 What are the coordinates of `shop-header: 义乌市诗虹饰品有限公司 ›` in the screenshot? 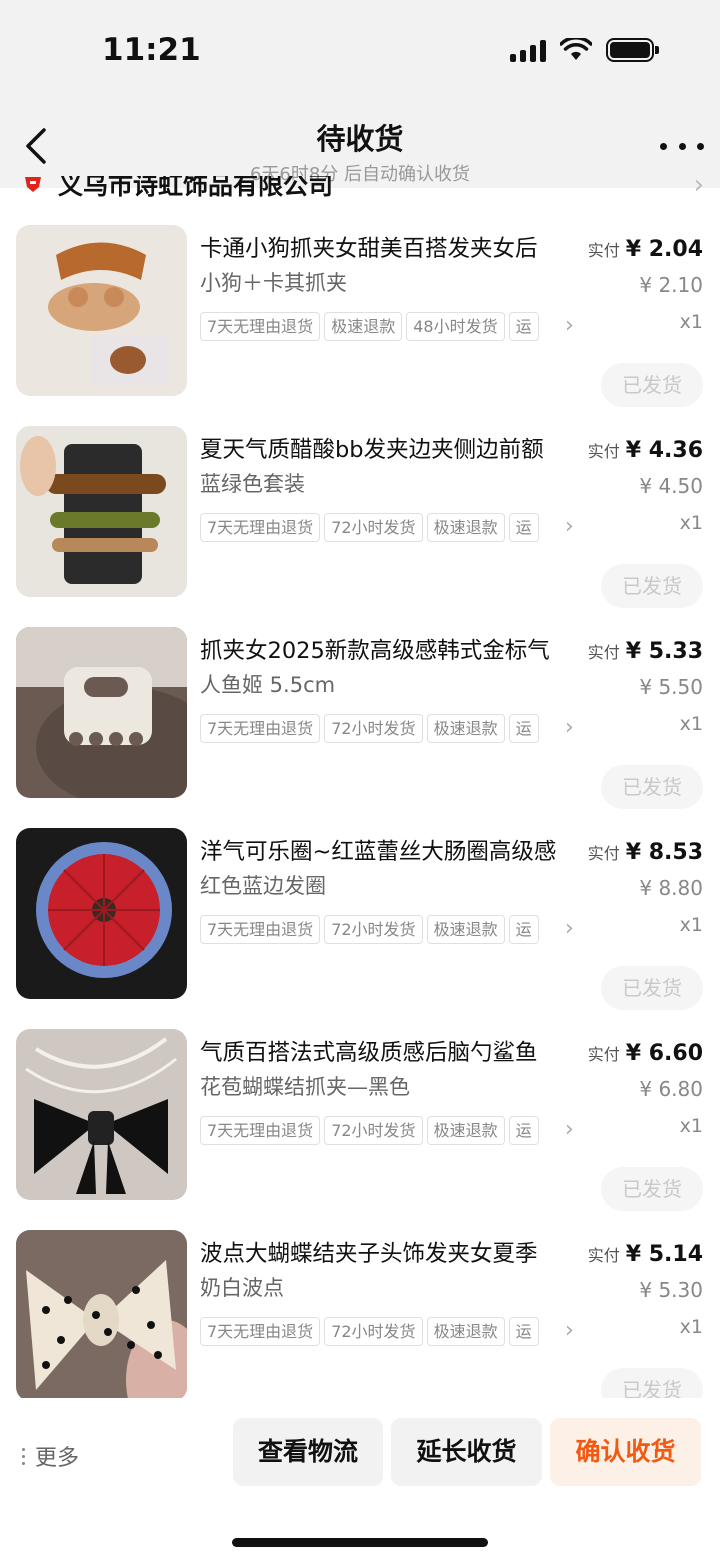 It's located at (360, 191).